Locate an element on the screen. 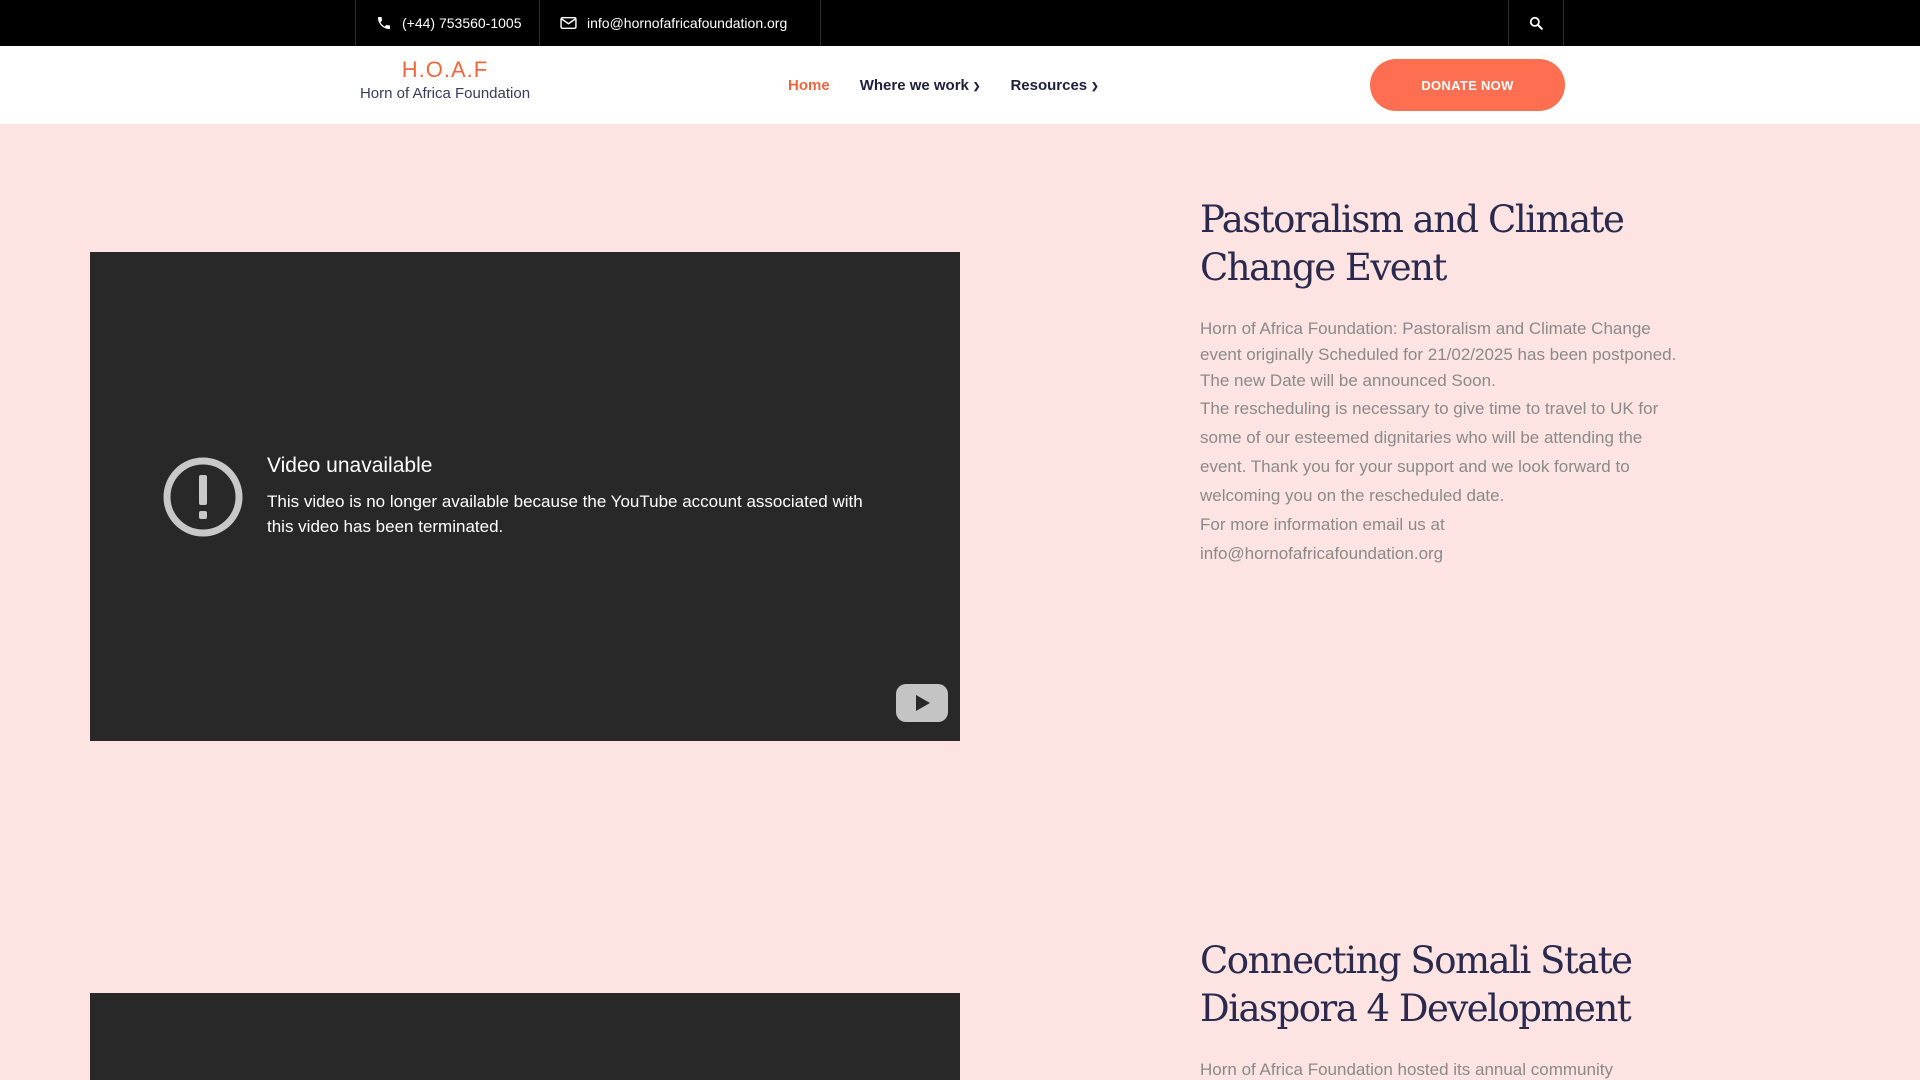 This screenshot has width=1920, height=1080. phone-number: (+44) 753560-1005 is located at coordinates (462, 23).